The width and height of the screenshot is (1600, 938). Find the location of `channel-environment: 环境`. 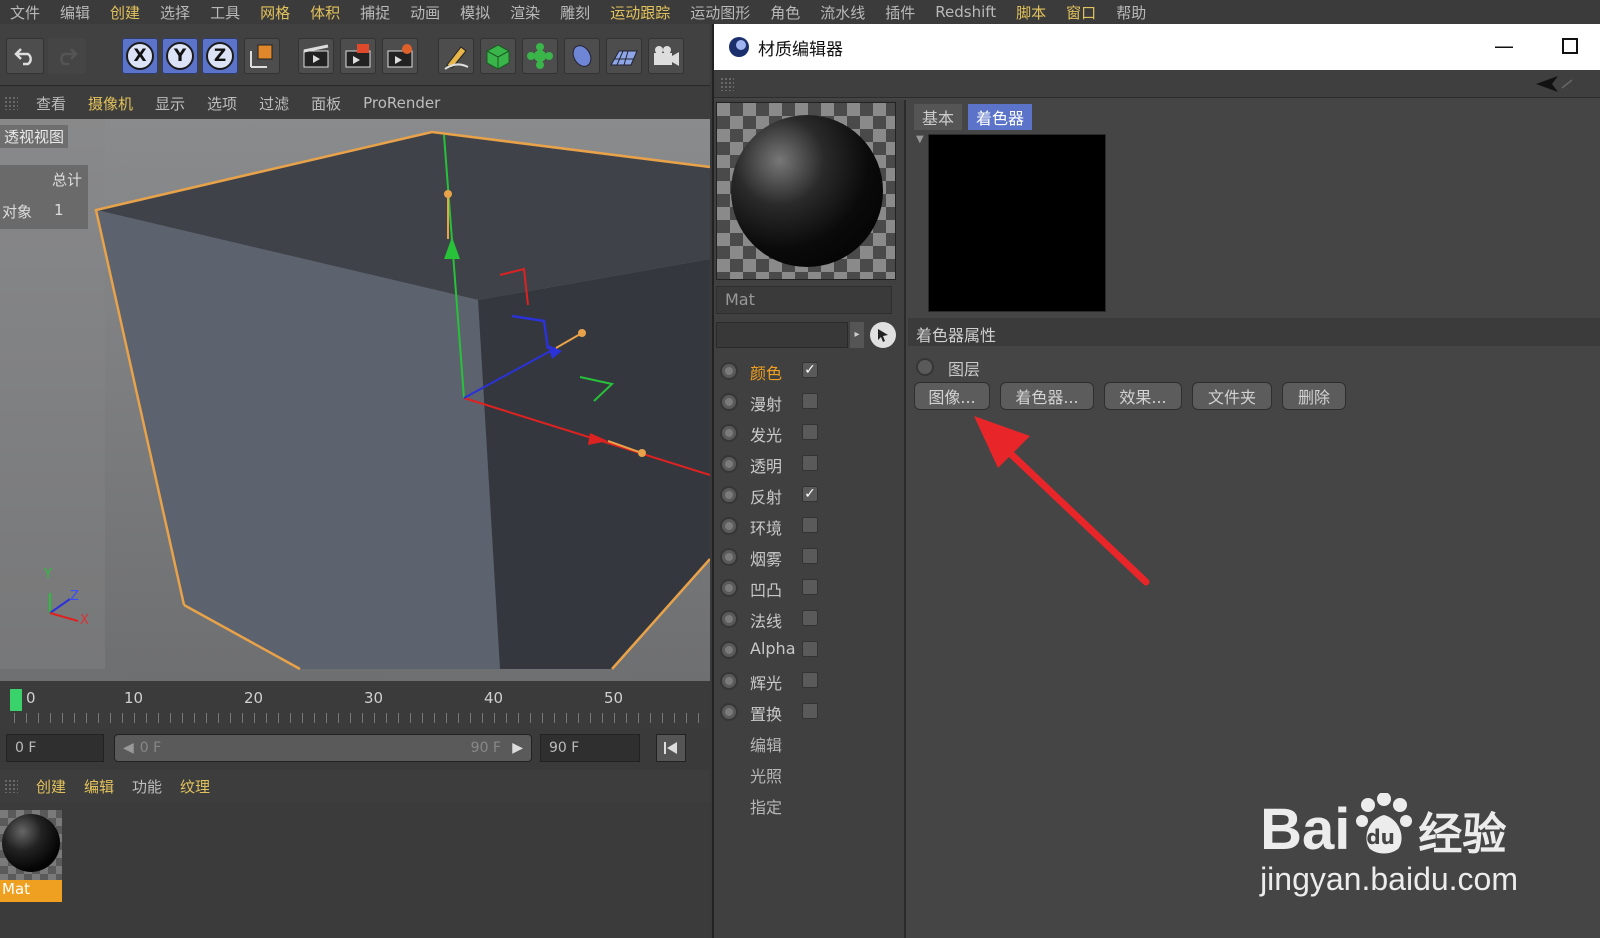

channel-environment: 环境 is located at coordinates (809, 526).